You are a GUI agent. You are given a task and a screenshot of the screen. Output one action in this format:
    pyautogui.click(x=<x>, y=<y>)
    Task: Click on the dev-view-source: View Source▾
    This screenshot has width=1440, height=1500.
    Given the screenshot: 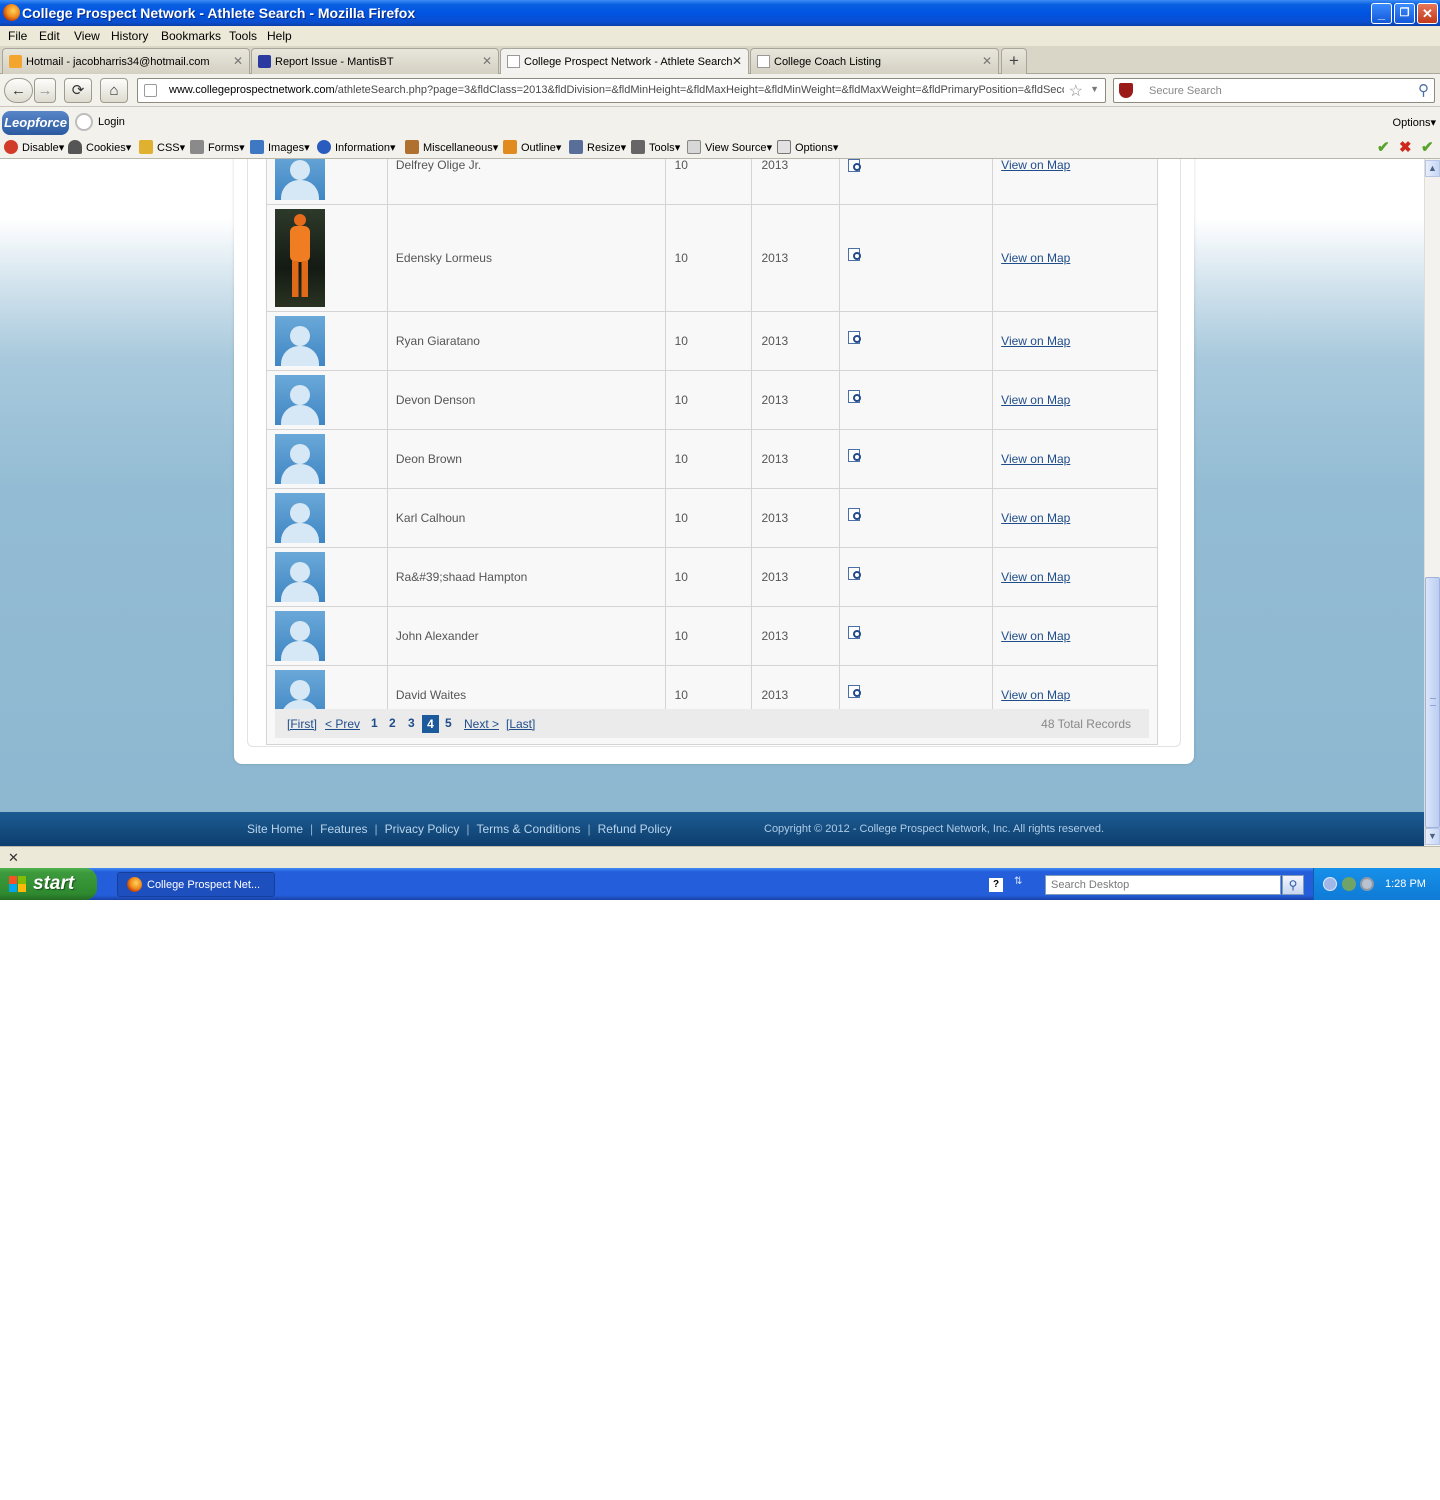 What is the action you would take?
    pyautogui.click(x=729, y=147)
    